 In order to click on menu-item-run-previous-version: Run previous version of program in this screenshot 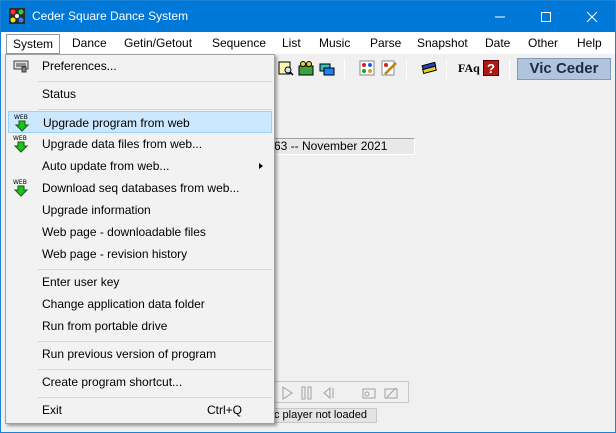, I will do `click(140, 354)`.